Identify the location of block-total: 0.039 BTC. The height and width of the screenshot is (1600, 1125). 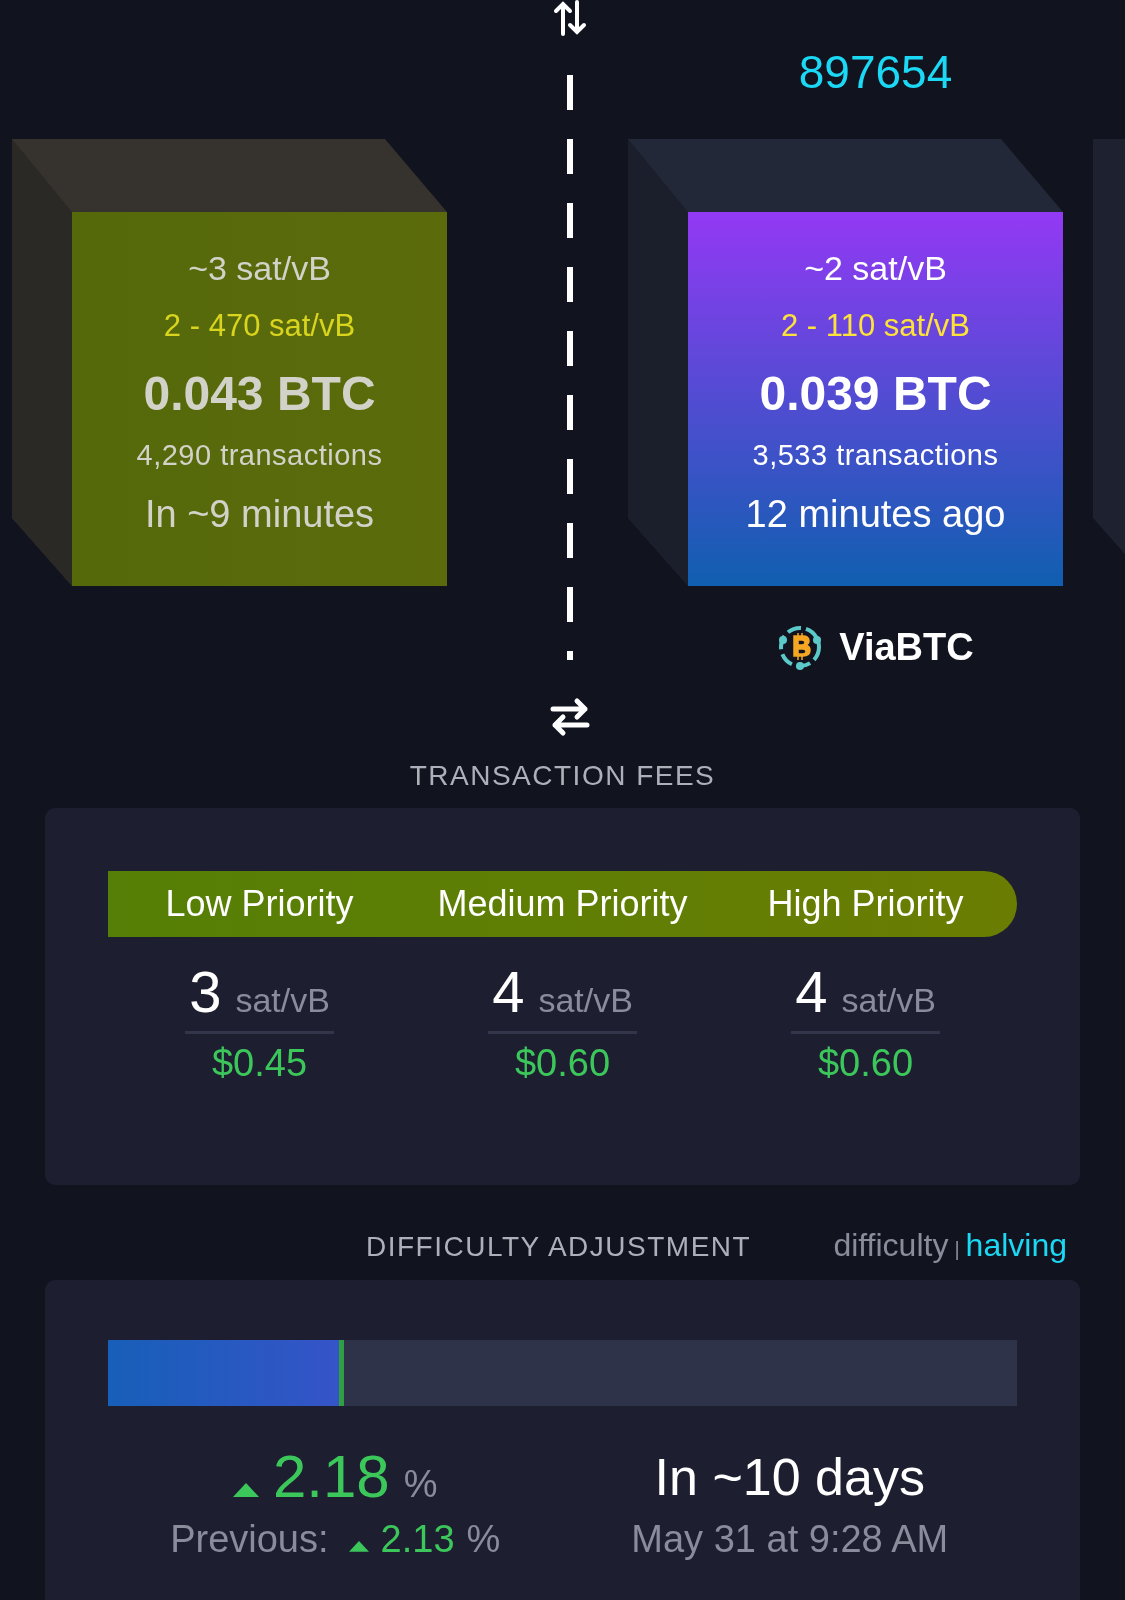
(875, 394).